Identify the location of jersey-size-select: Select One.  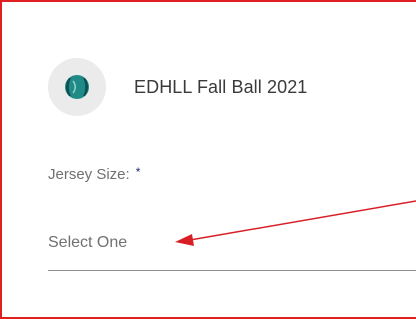
(232, 250).